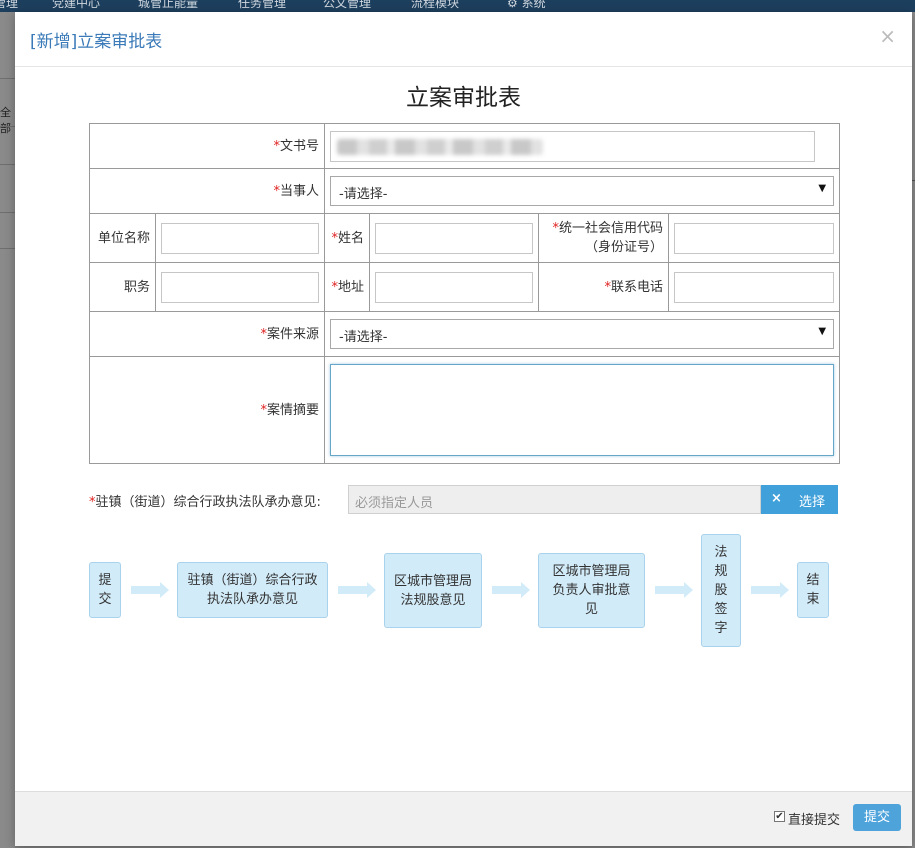  I want to click on nav-item: 城管止能量, so click(168, 5).